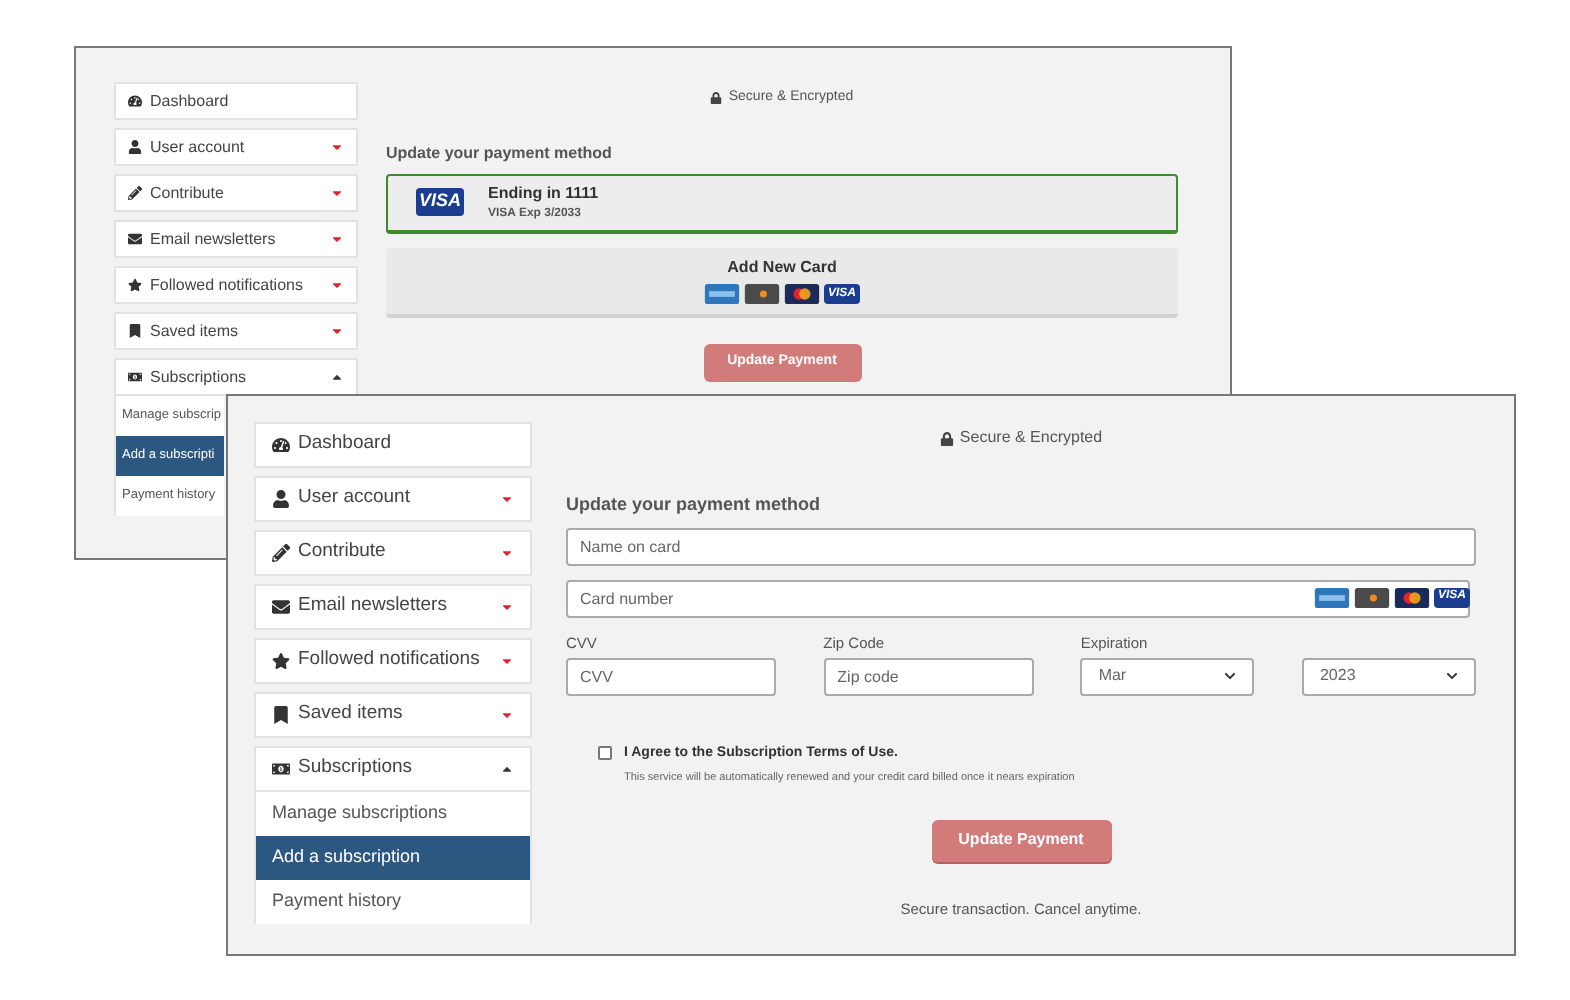 The image size is (1570, 1000). Describe the element at coordinates (440, 202) in the screenshot. I see `card-brand-logo: VISA` at that location.